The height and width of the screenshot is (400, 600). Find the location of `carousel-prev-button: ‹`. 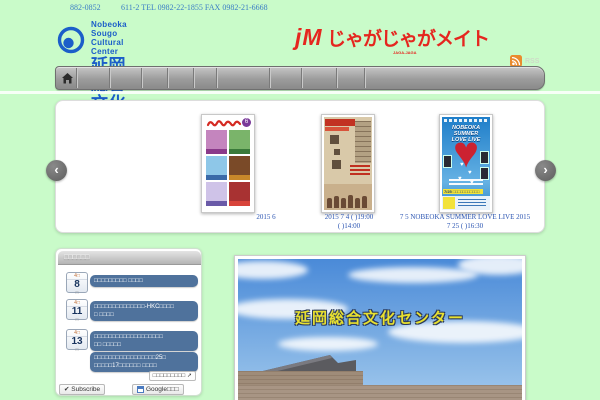

carousel-prev-button: ‹ is located at coordinates (56, 170).